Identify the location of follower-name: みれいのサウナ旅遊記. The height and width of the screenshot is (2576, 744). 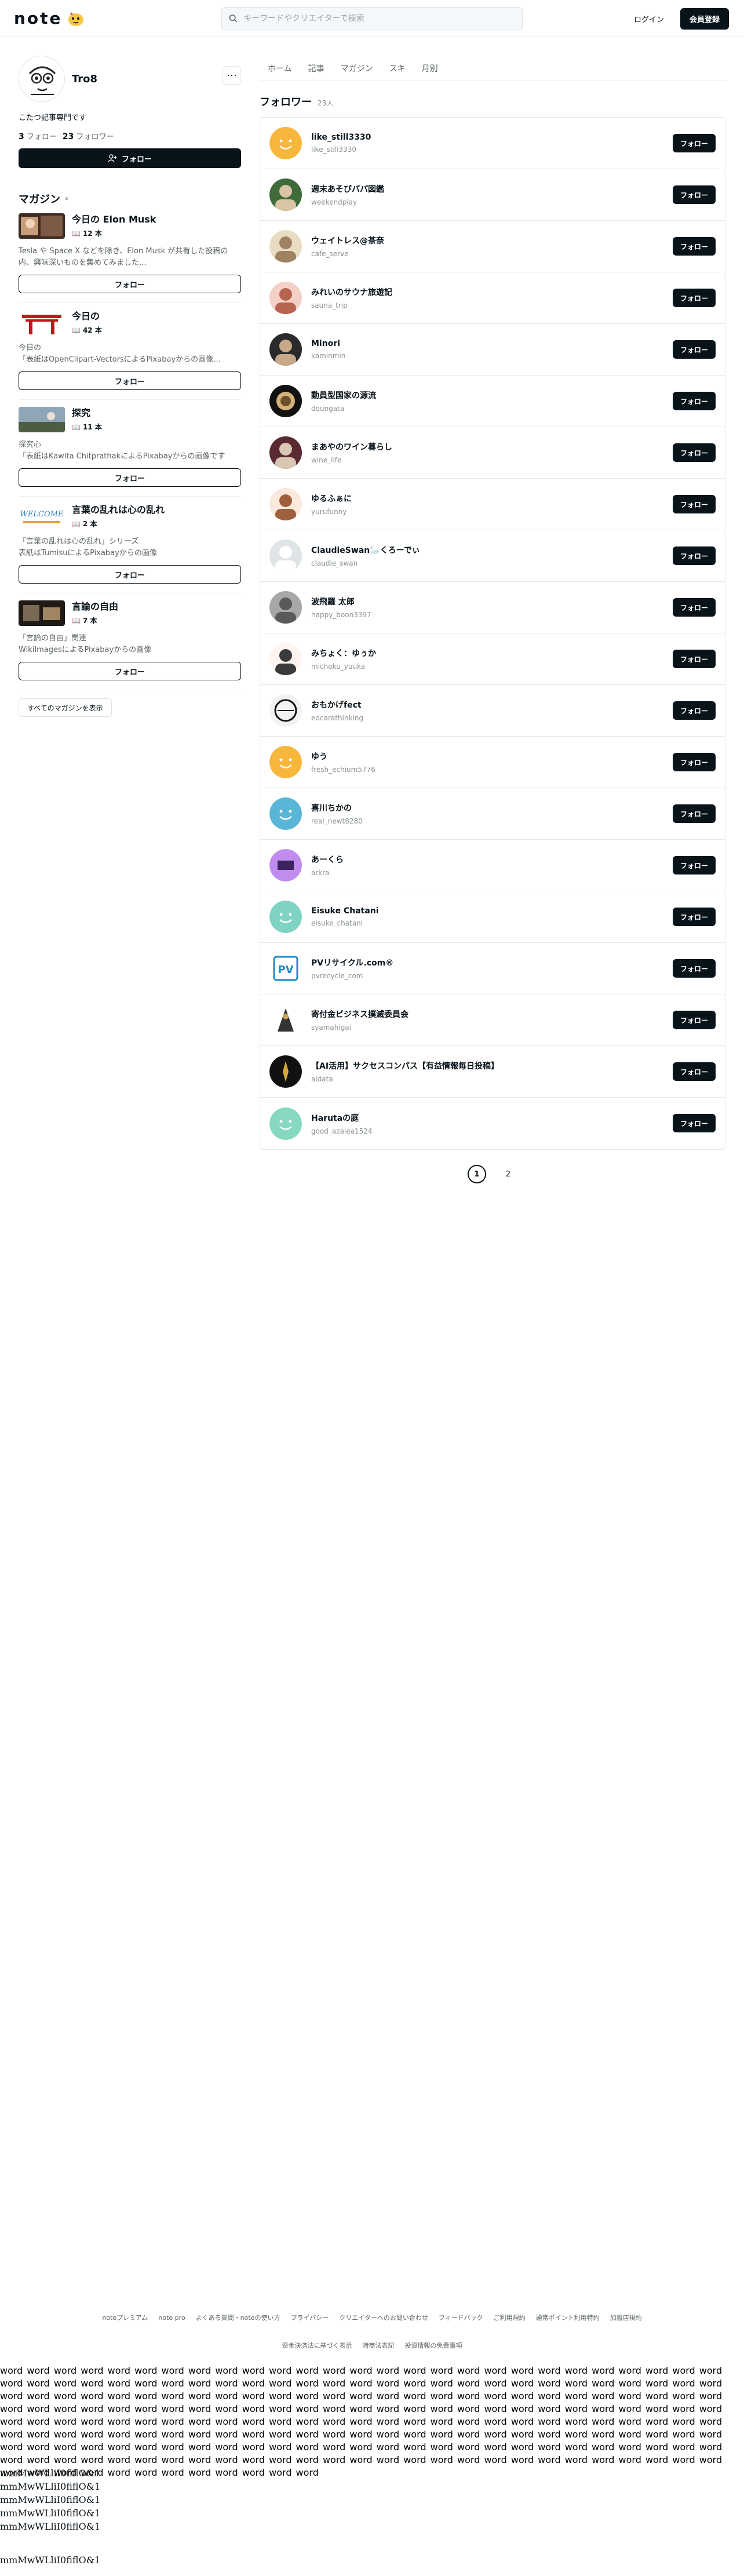
(351, 292).